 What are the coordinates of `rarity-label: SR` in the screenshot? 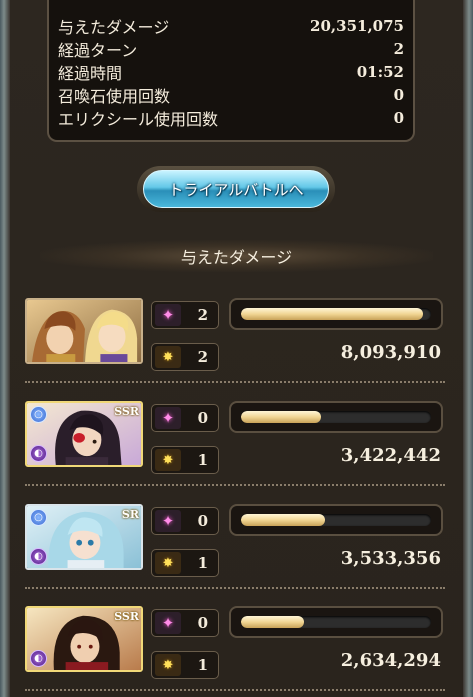 It's located at (130, 514).